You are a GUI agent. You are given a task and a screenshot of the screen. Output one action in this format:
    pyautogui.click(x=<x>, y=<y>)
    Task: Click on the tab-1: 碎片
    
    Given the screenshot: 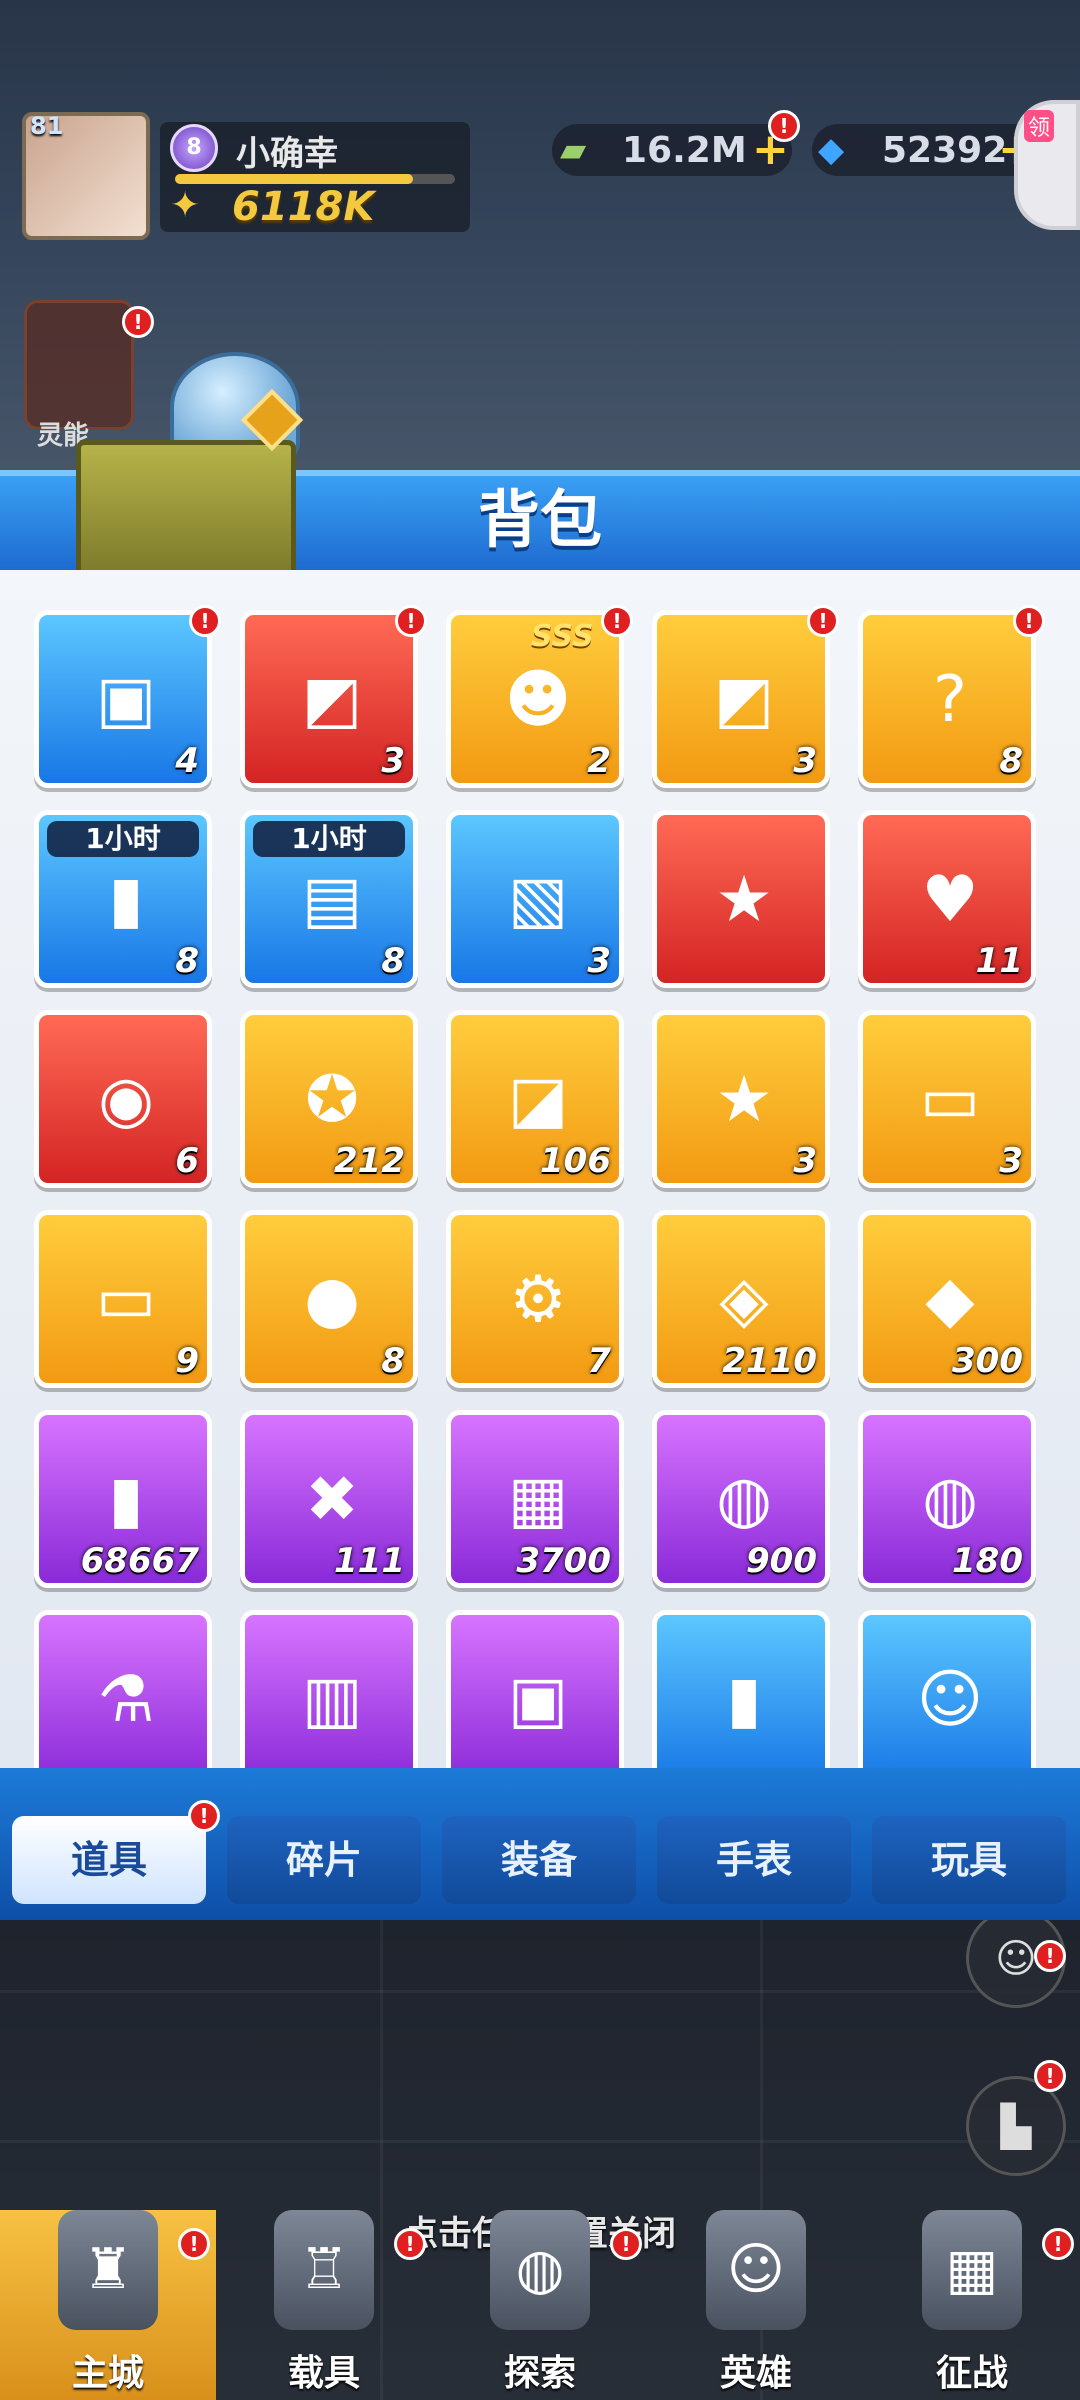 What is the action you would take?
    pyautogui.click(x=324, y=1860)
    